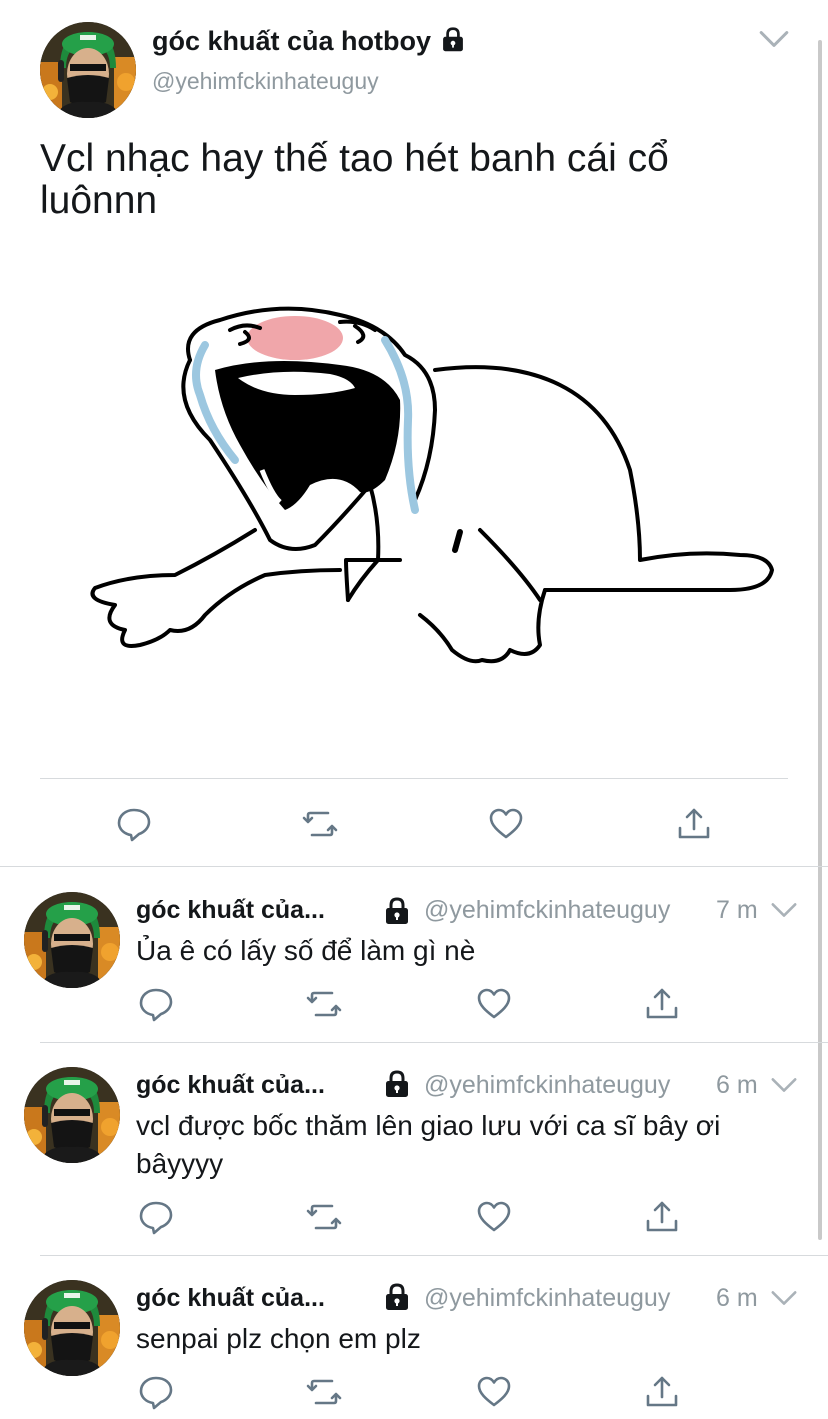  Describe the element at coordinates (737, 910) in the screenshot. I see `timestamp: 7 m` at that location.